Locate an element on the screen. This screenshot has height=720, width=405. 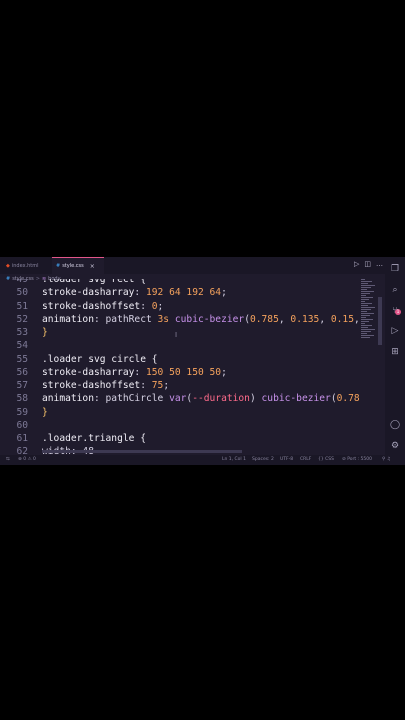
html-file-icon: ◆ is located at coordinates (8, 265).